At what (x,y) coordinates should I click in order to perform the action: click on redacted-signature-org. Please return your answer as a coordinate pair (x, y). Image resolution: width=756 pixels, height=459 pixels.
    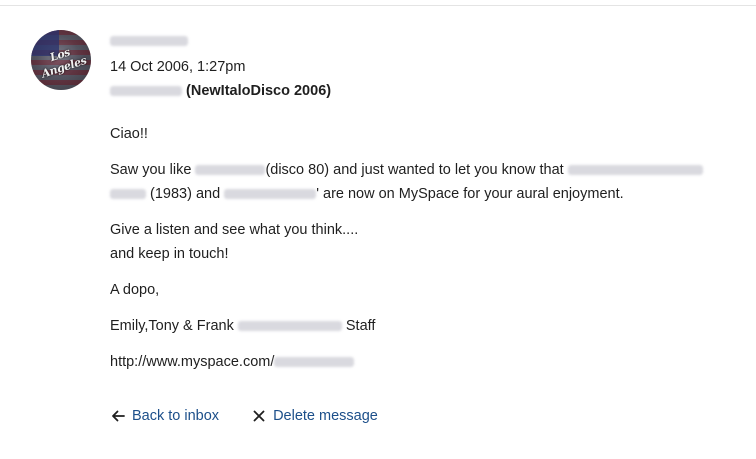
    Looking at the image, I should click on (289, 326).